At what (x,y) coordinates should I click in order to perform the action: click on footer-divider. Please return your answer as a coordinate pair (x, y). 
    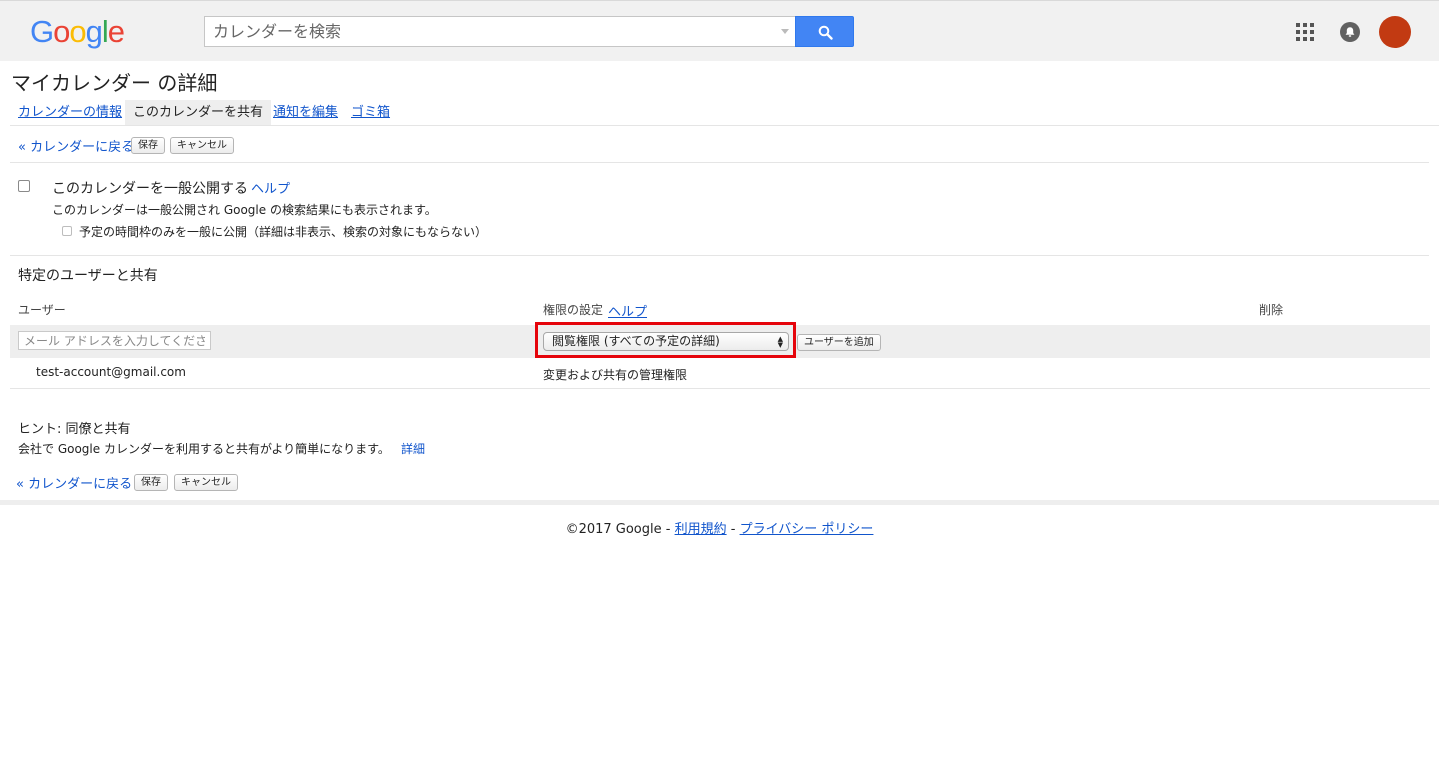
    Looking at the image, I should click on (719, 502).